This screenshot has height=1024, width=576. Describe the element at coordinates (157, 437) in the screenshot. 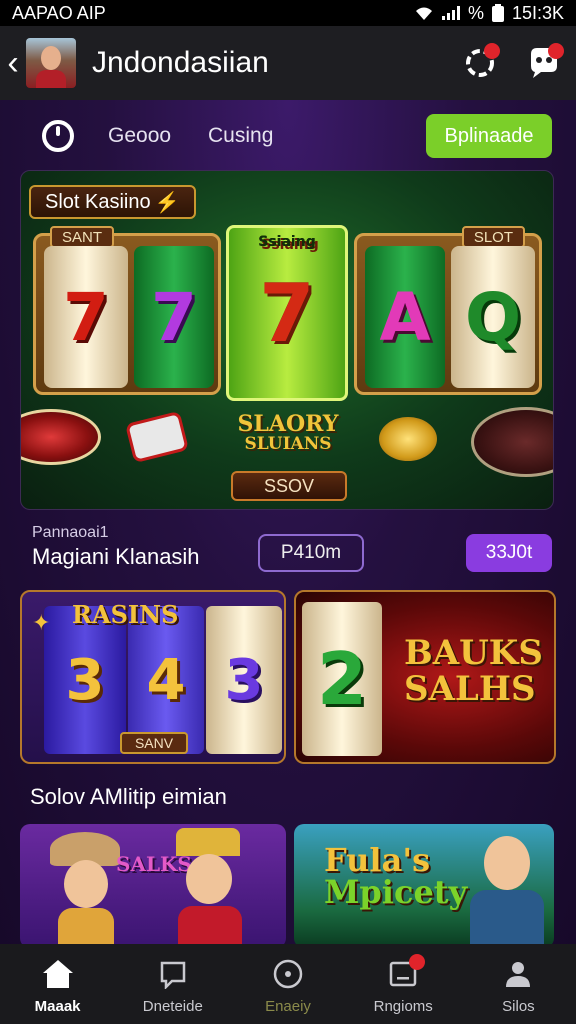

I see `dice-icon` at that location.